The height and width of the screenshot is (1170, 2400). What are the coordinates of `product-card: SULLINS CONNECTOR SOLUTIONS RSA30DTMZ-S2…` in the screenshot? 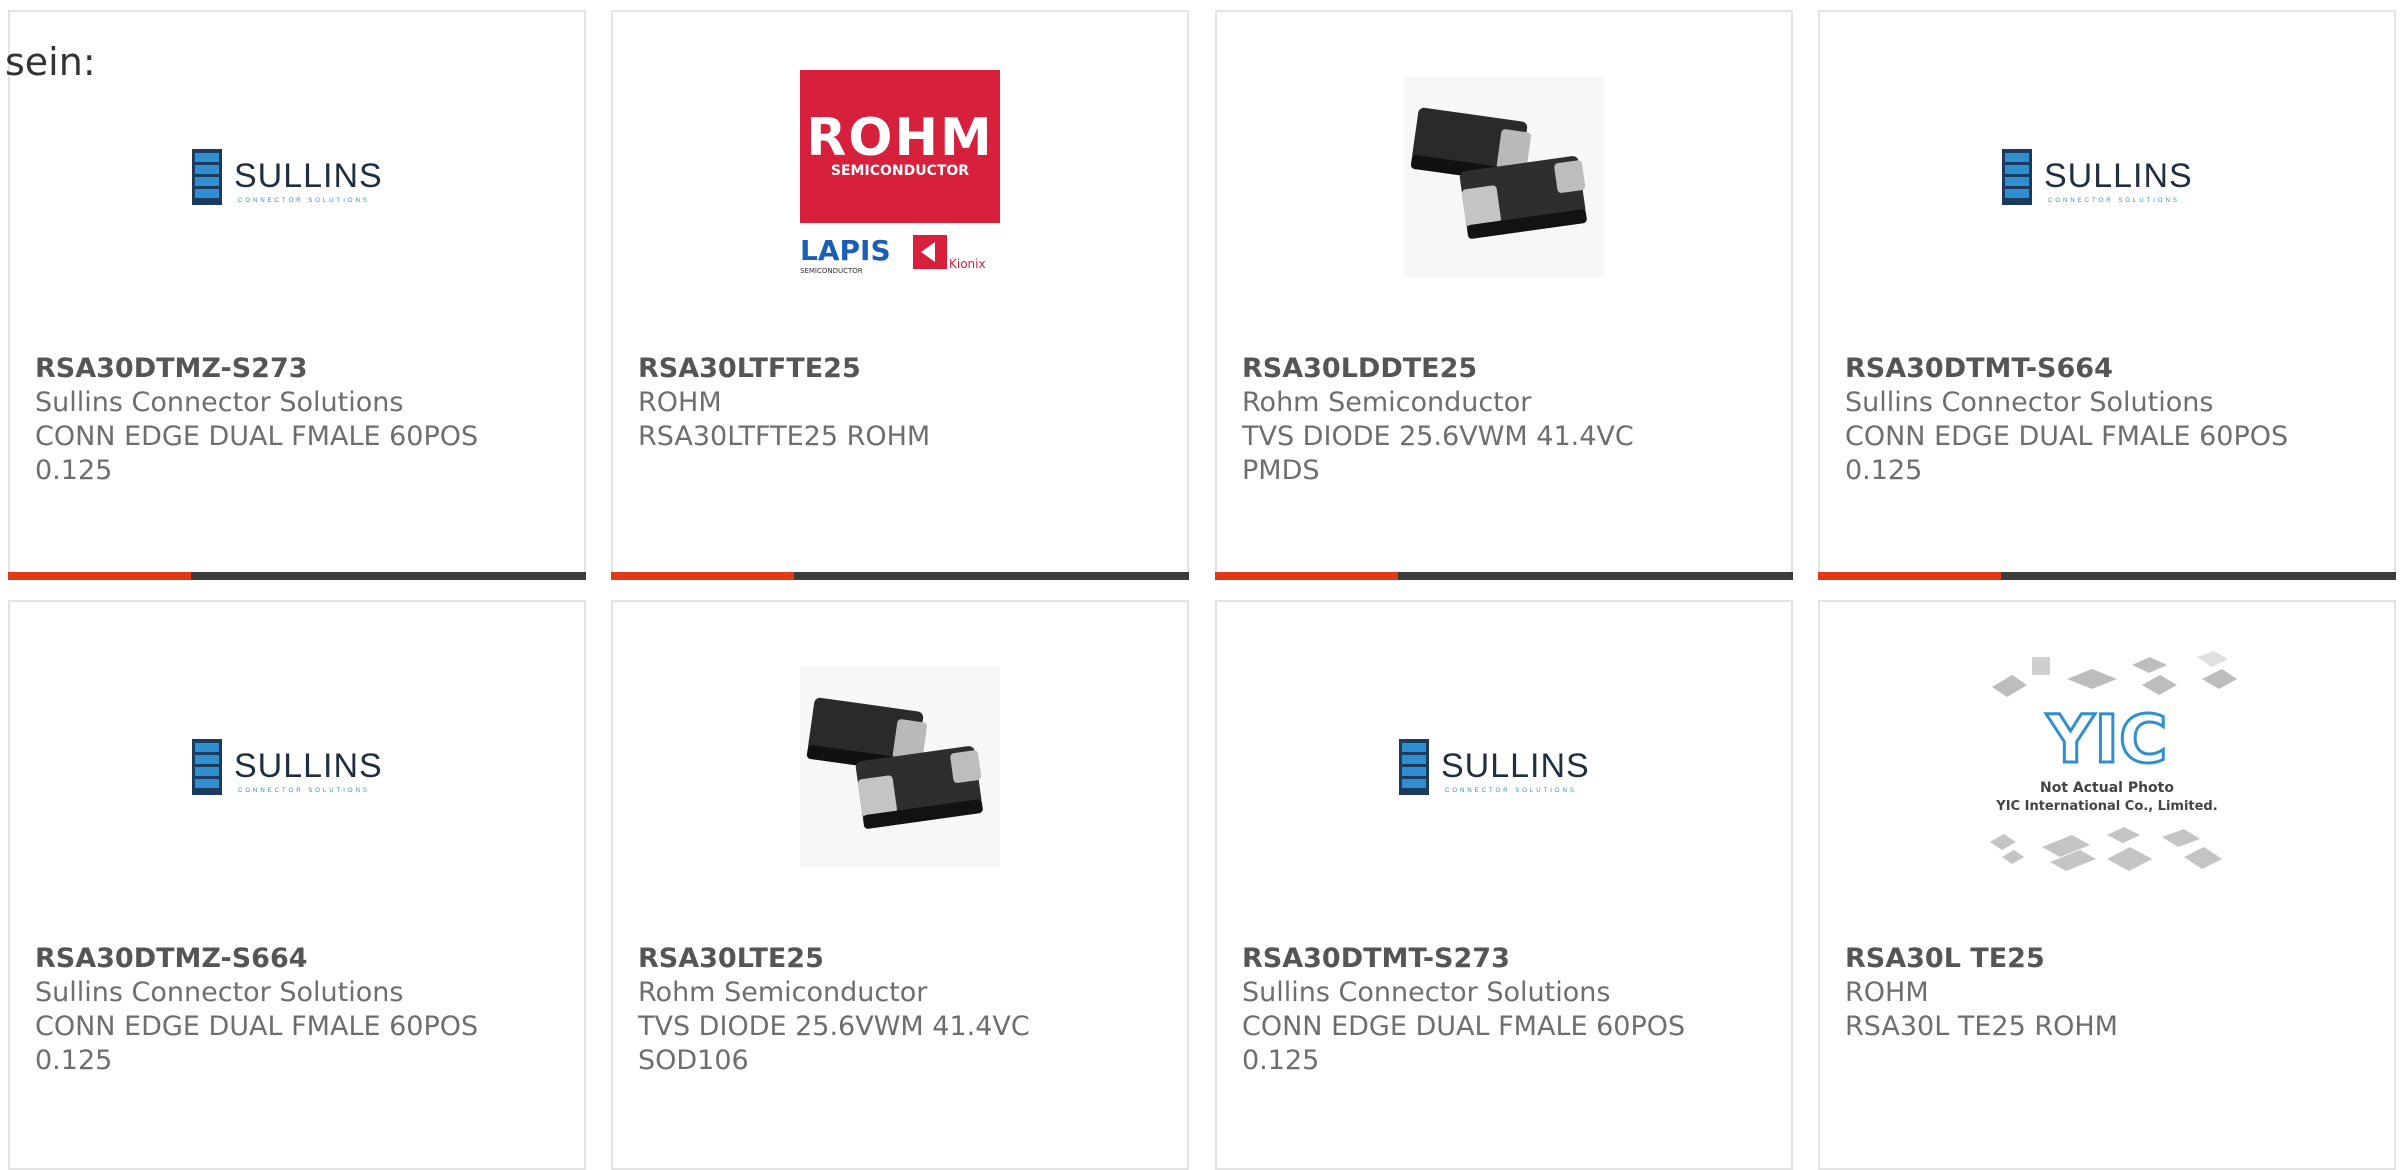 It's located at (297, 295).